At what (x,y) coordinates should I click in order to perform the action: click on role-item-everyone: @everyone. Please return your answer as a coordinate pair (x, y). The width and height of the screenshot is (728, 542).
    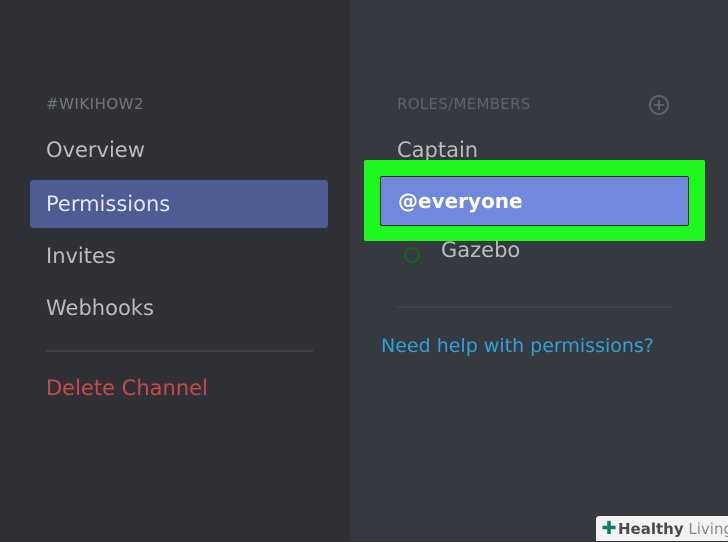
    Looking at the image, I should click on (534, 201).